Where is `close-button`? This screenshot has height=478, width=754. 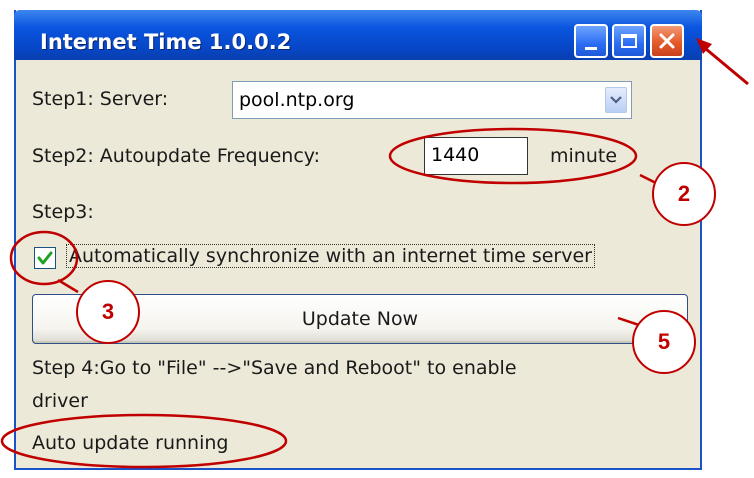
close-button is located at coordinates (667, 41).